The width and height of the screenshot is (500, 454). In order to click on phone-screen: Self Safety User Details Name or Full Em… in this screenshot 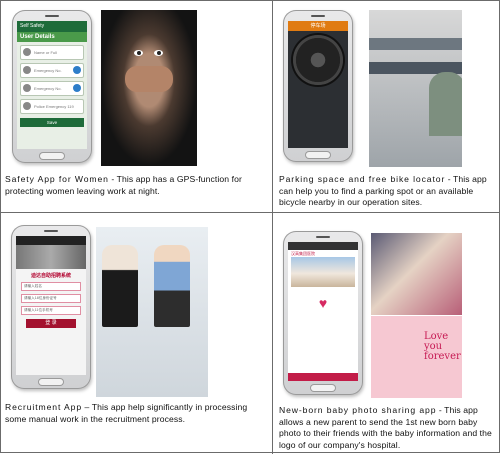, I will do `click(52, 85)`.